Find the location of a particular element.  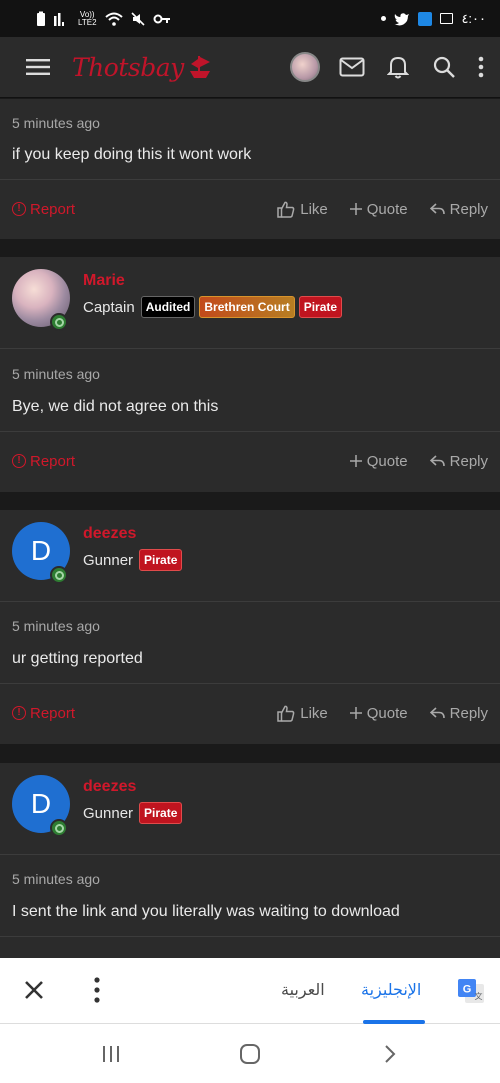

notification-dot-icon is located at coordinates (384, 18).